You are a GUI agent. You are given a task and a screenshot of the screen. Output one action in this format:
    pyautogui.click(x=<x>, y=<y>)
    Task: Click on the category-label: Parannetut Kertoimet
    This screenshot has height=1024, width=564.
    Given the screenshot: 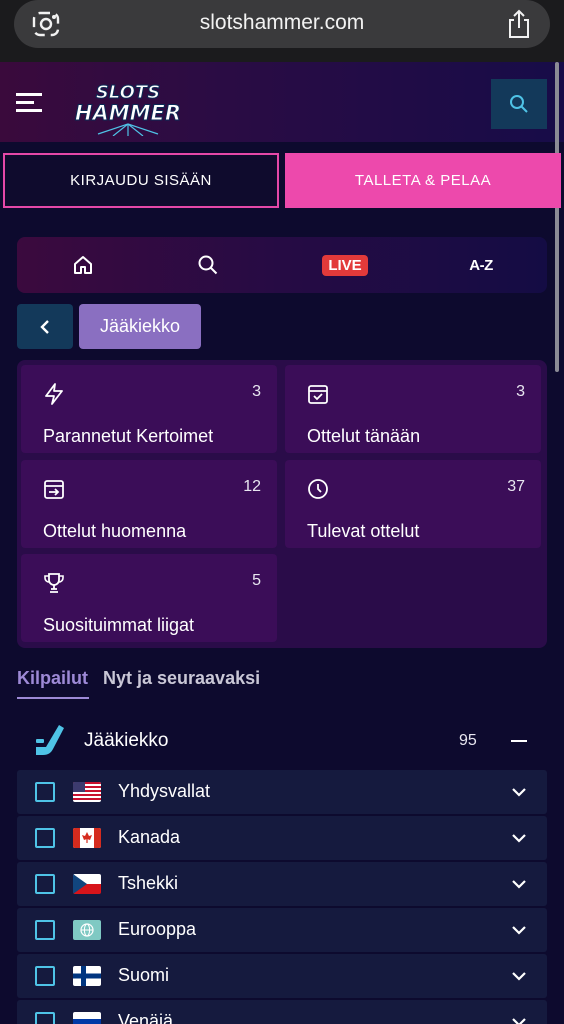 What is the action you would take?
    pyautogui.click(x=128, y=436)
    